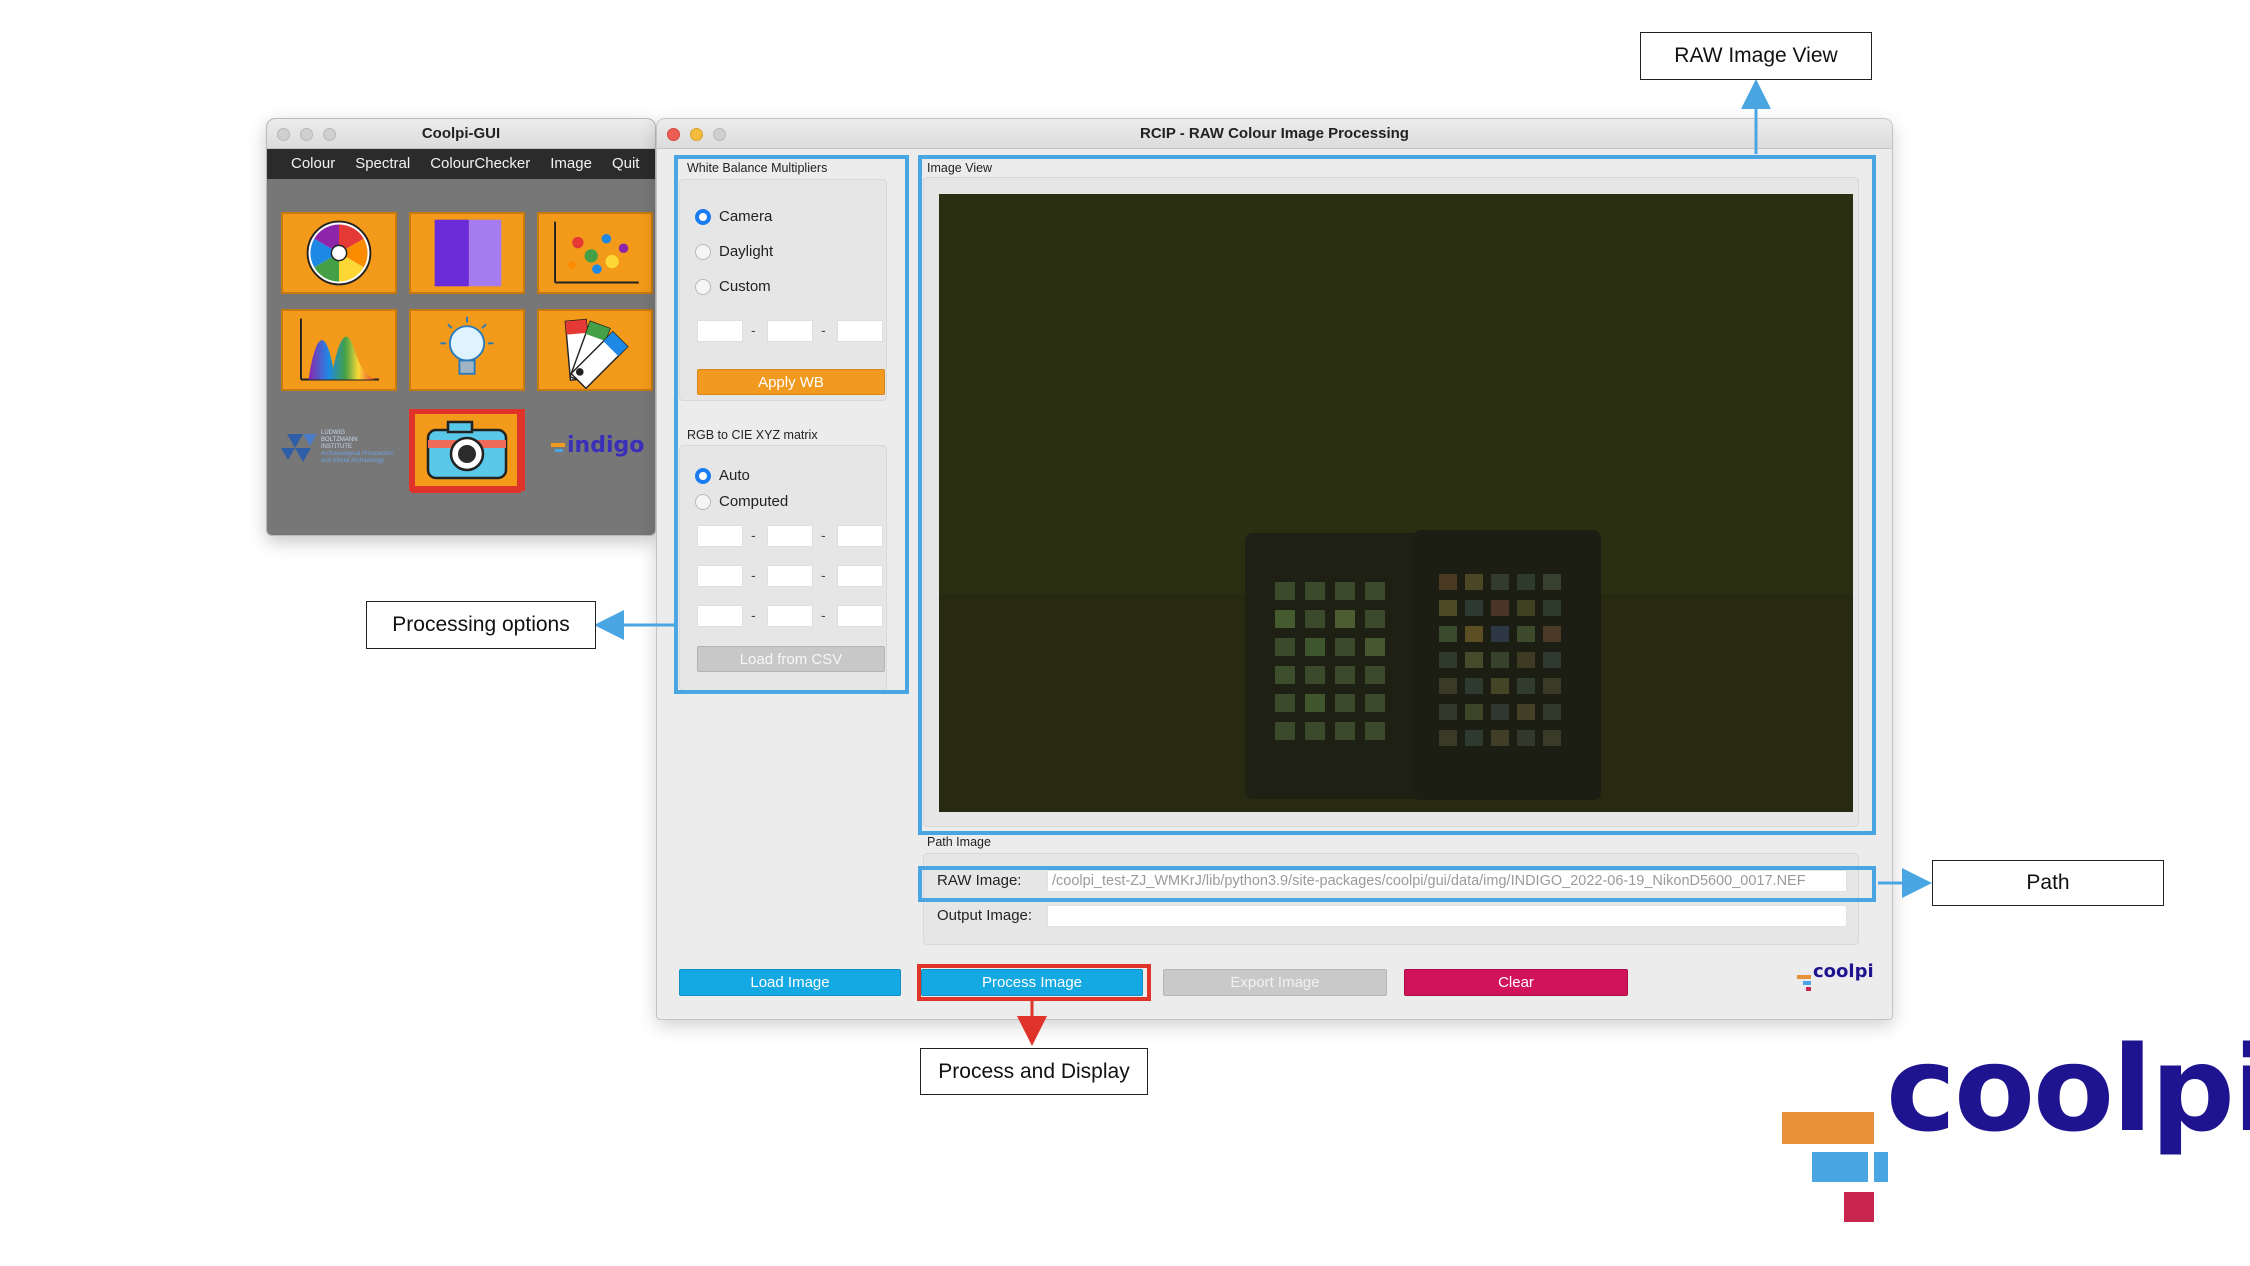 The height and width of the screenshot is (1266, 2250). Describe the element at coordinates (626, 164) in the screenshot. I see `menu-quit: Quit` at that location.